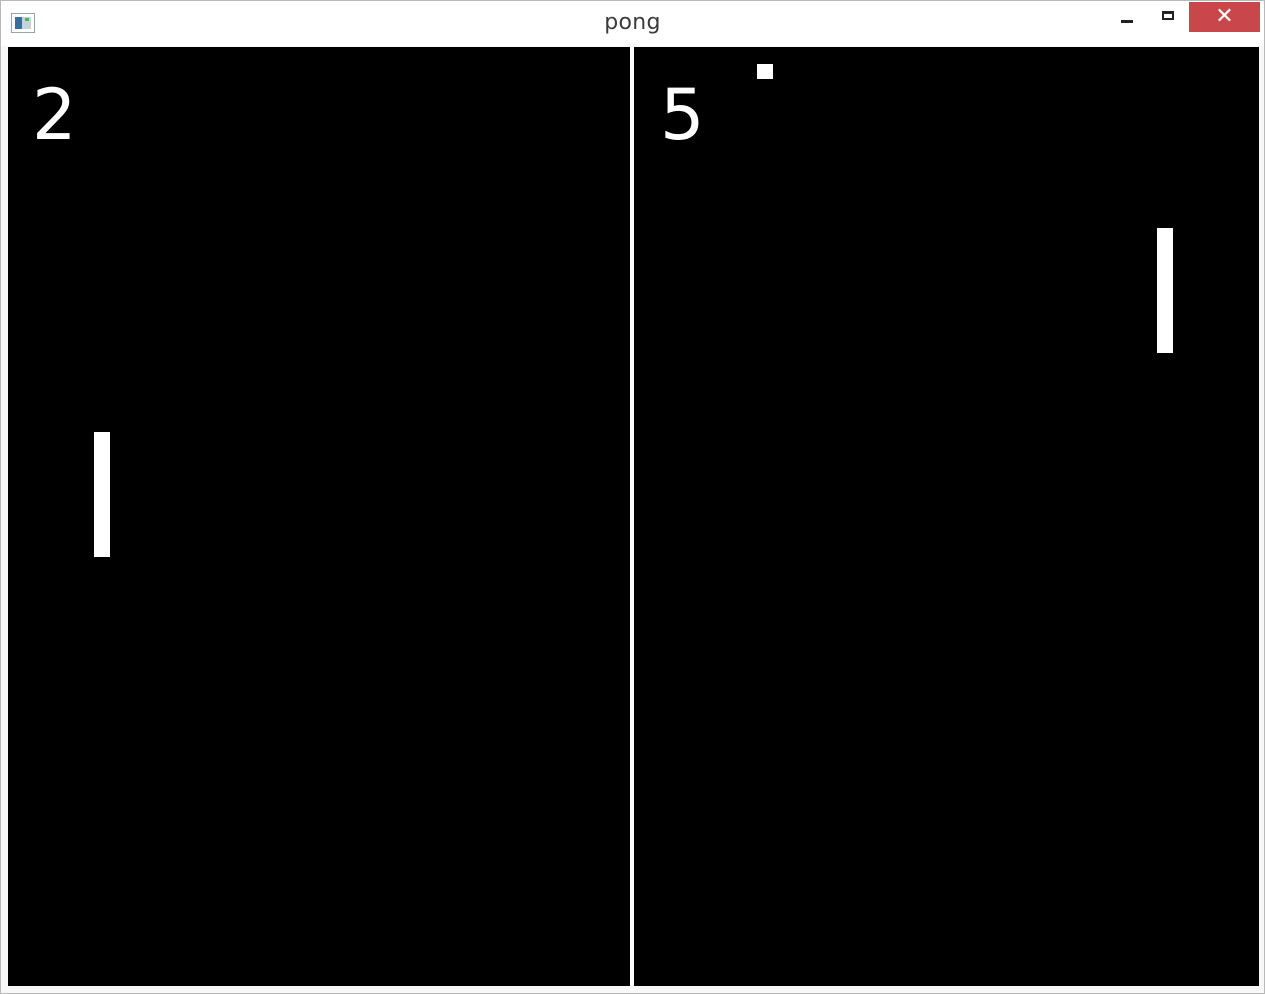 The image size is (1265, 994). I want to click on minimize-icon, so click(1127, 21).